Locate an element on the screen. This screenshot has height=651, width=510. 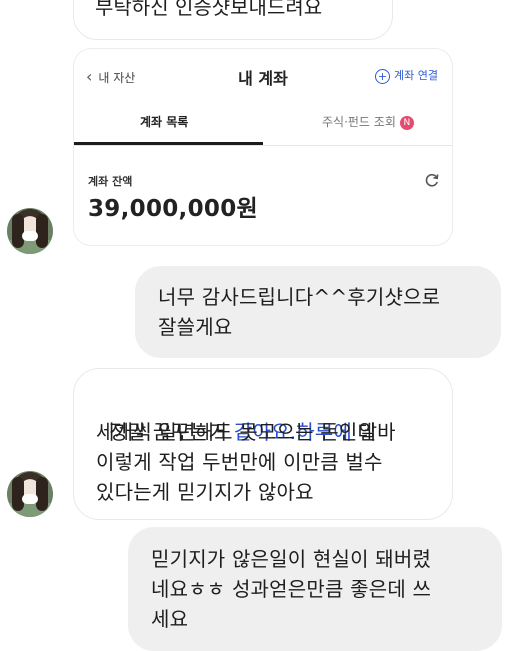
message-text: 있다는게 믿기지가 않아요 is located at coordinates (205, 492).